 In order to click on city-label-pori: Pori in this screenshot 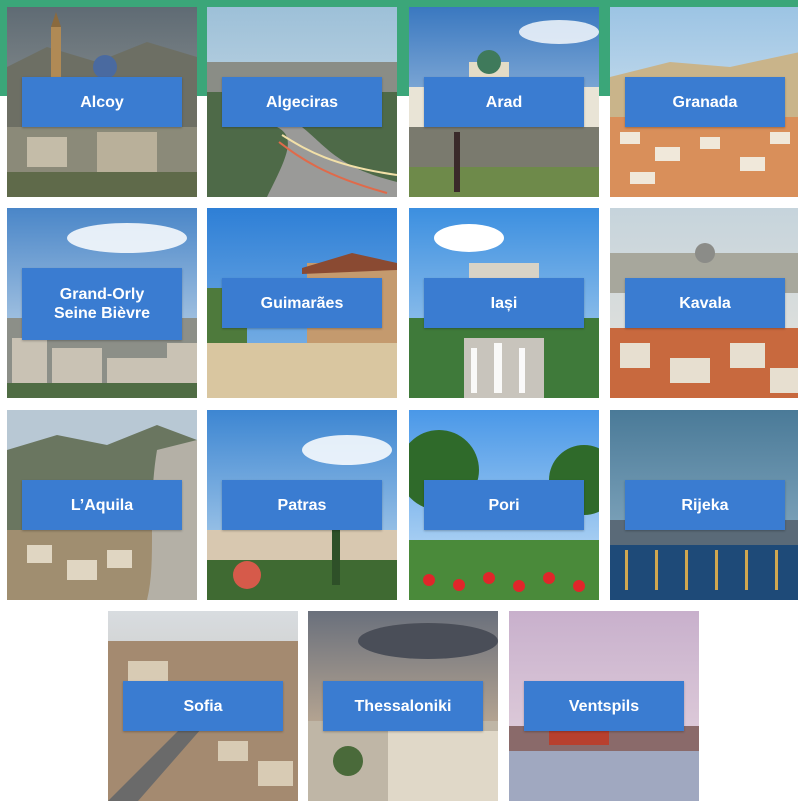, I will do `click(504, 505)`.